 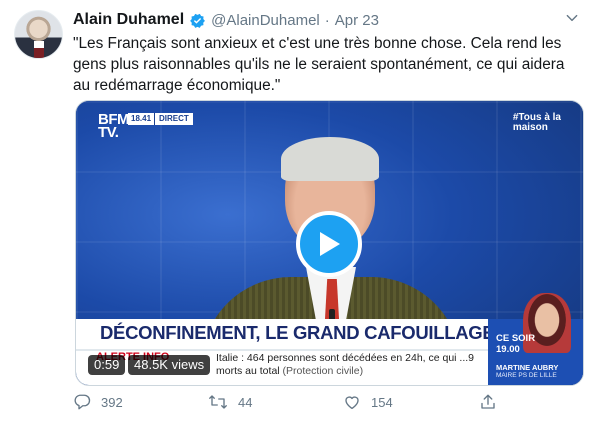 What do you see at coordinates (352, 403) in the screenshot?
I see `like-icon` at bounding box center [352, 403].